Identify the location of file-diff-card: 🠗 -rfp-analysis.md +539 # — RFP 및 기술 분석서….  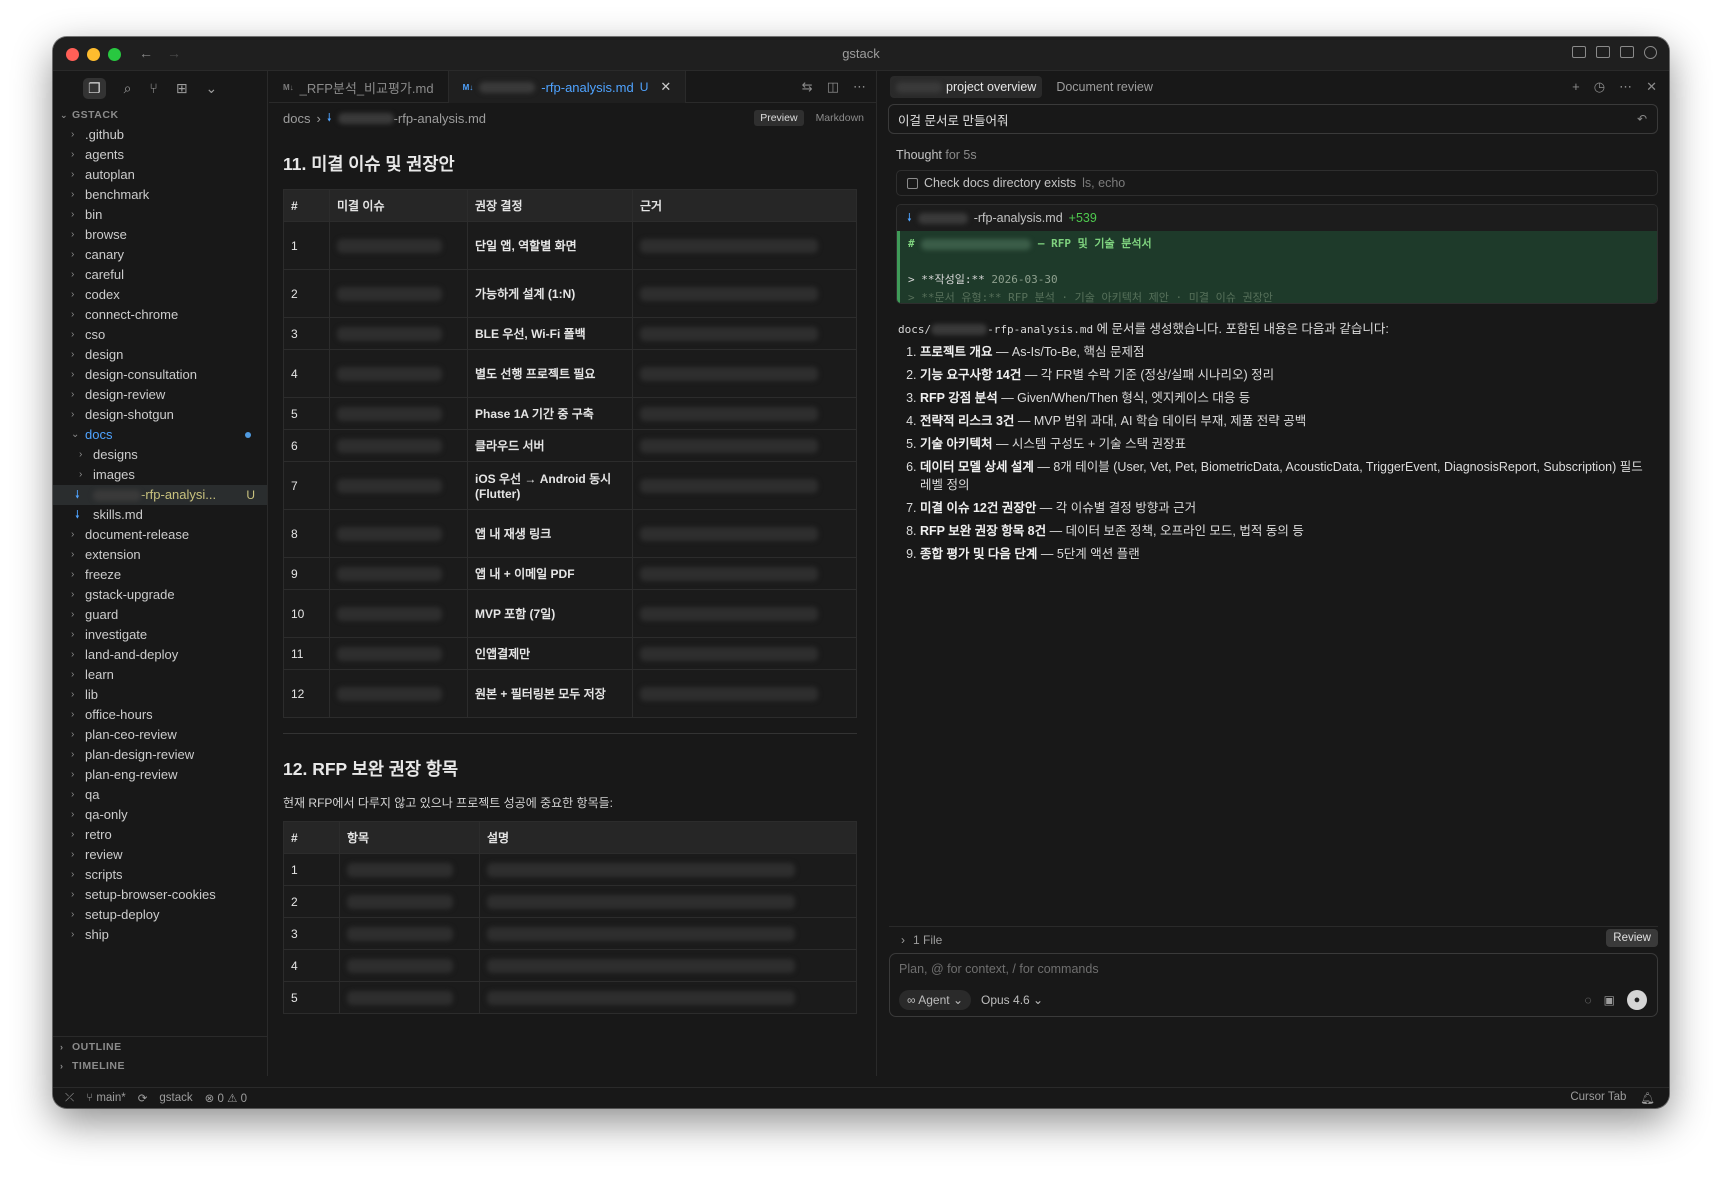
(1277, 254).